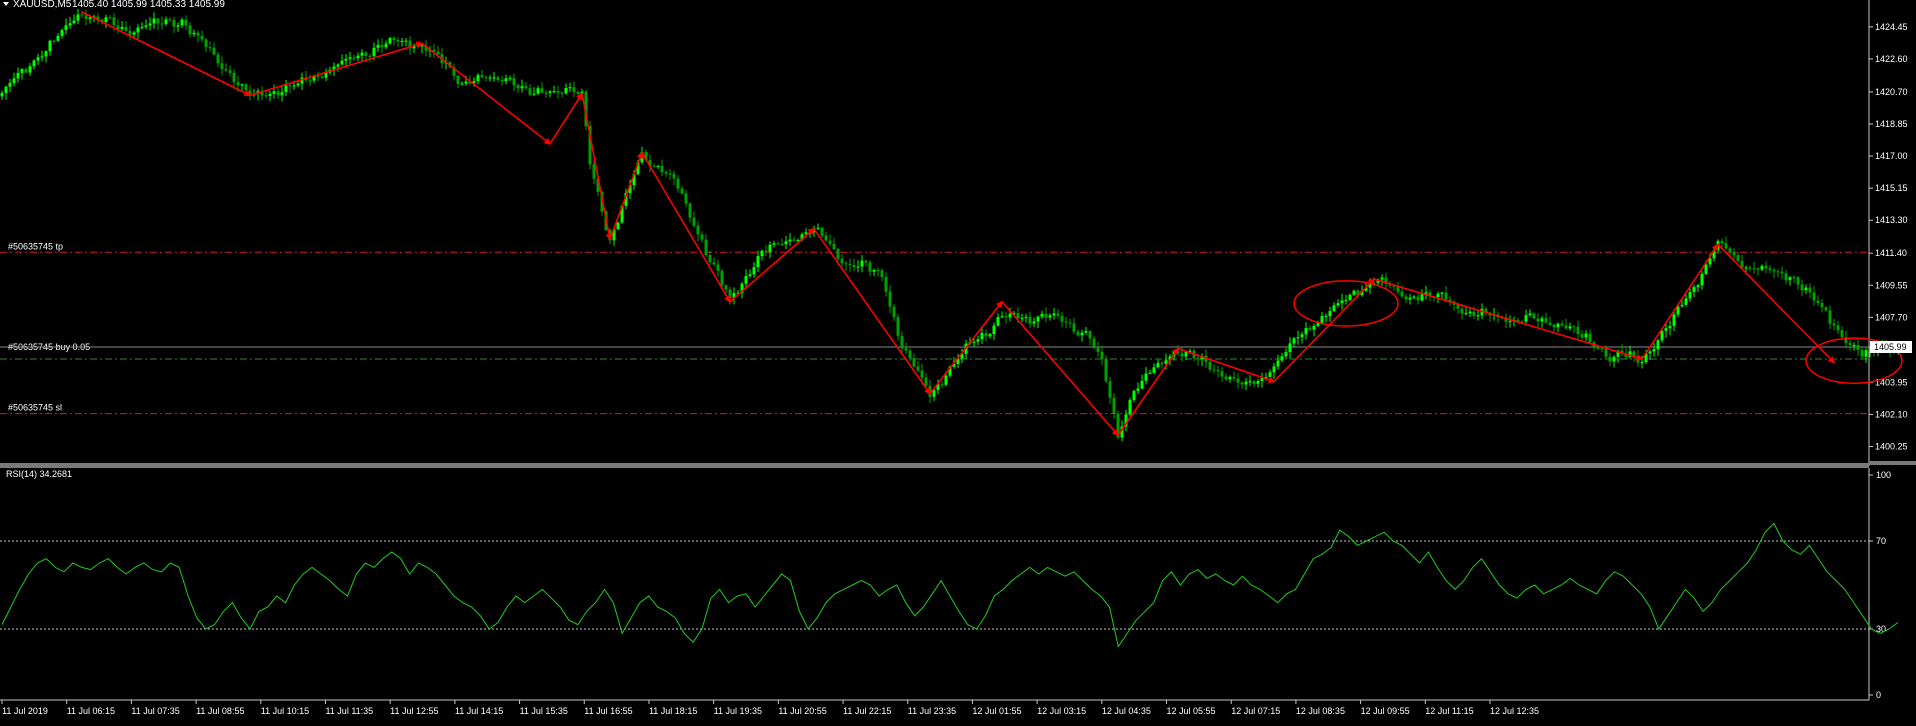 This screenshot has height=726, width=1916. What do you see at coordinates (1191, 711) in the screenshot?
I see `time-tick-label: 12 Jul 05:55` at bounding box center [1191, 711].